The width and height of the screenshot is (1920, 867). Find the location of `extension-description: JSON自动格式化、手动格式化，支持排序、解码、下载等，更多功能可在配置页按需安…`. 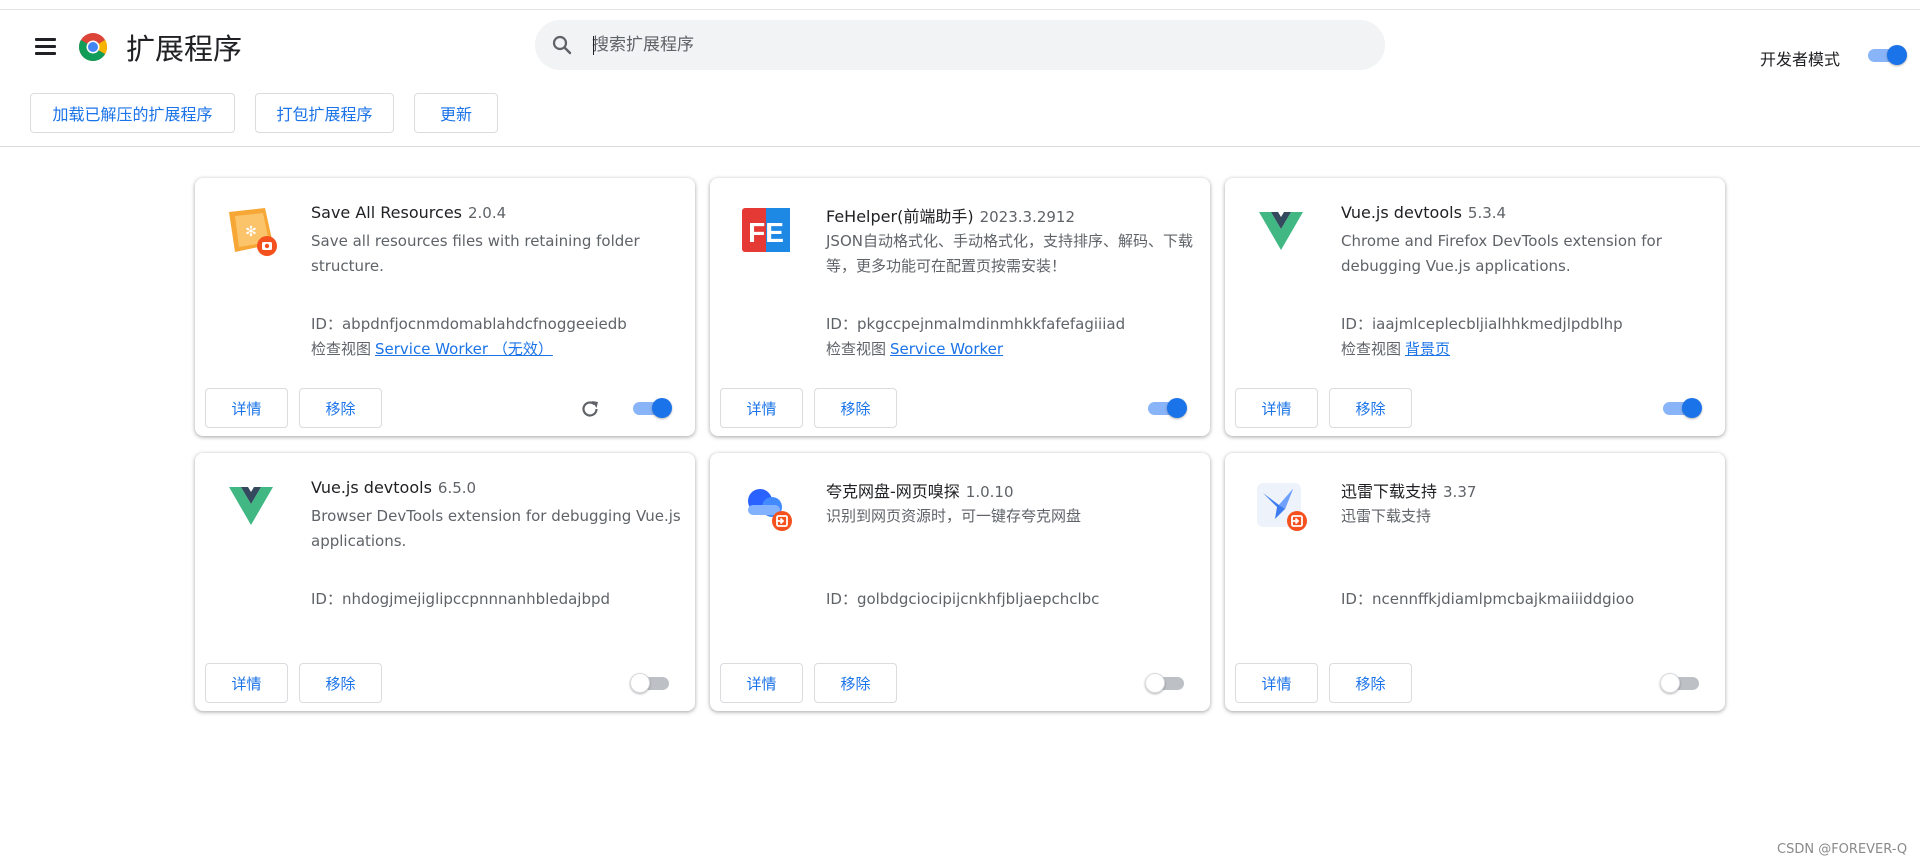

extension-description: JSON自动格式化、手动格式化，支持排序、解码、下载等，更多功能可在配置页按需安… is located at coordinates (1009, 253).